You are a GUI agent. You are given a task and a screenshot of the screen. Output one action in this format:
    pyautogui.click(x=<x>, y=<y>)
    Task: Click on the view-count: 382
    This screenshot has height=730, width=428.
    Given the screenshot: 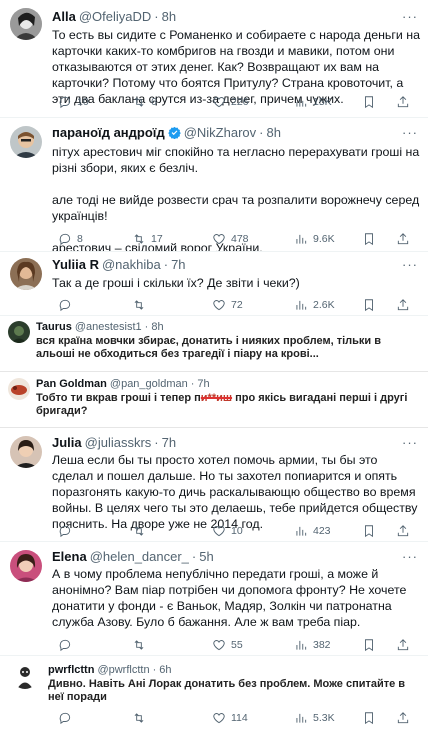 What is the action you would take?
    pyautogui.click(x=322, y=645)
    